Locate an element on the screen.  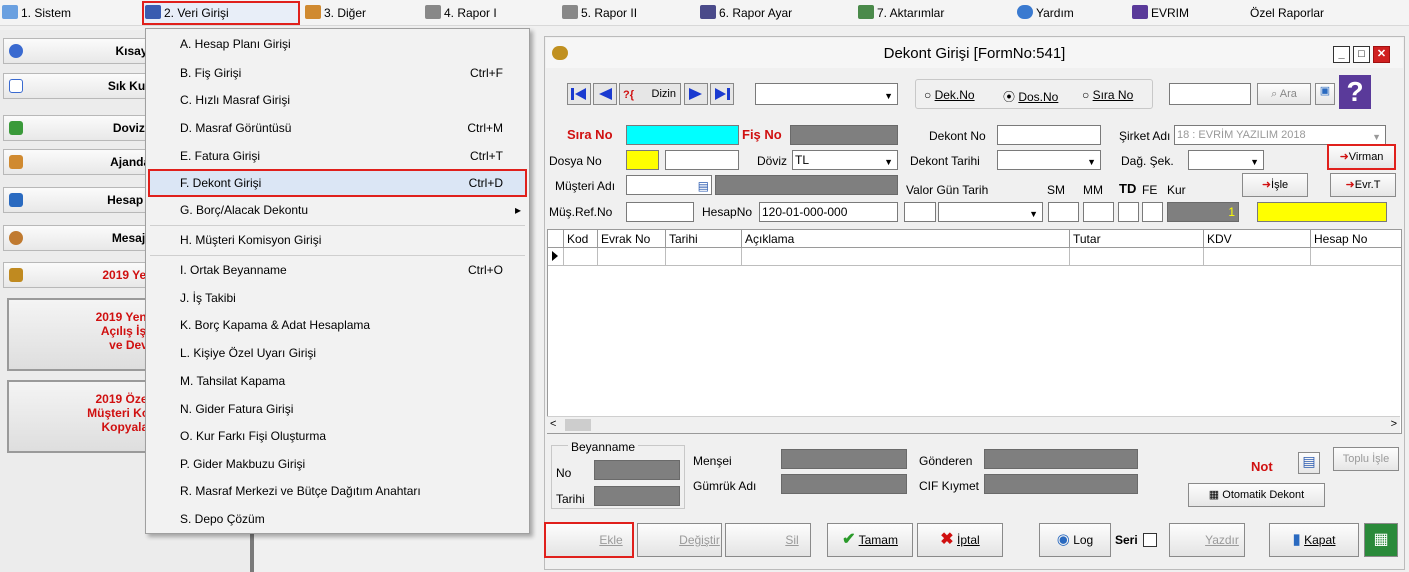
radio-dekno: ○ Dek.No is located at coordinates (949, 95).